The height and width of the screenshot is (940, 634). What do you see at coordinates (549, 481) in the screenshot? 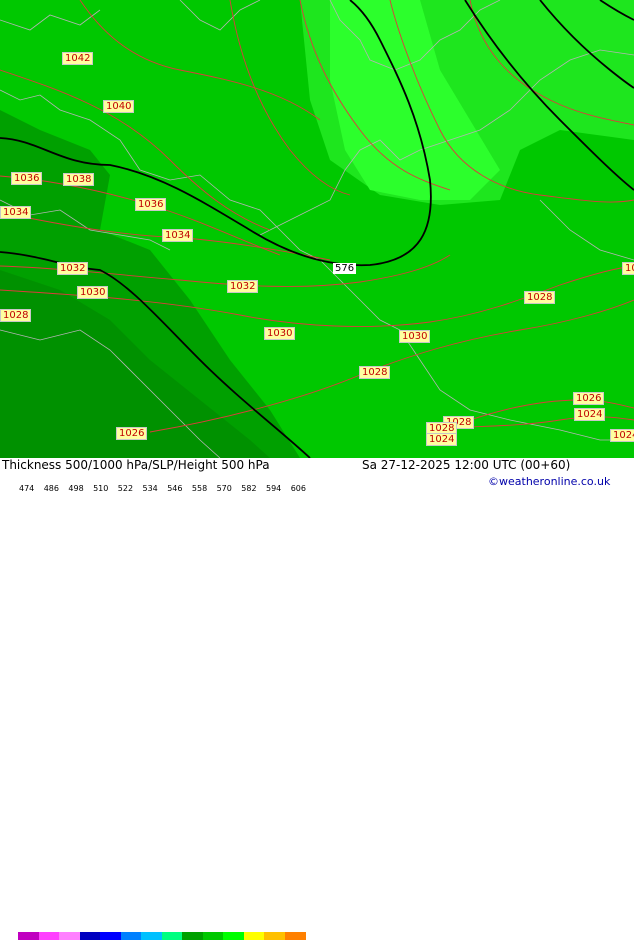
I see `site-credit: ©weatheronline.co.uk` at bounding box center [549, 481].